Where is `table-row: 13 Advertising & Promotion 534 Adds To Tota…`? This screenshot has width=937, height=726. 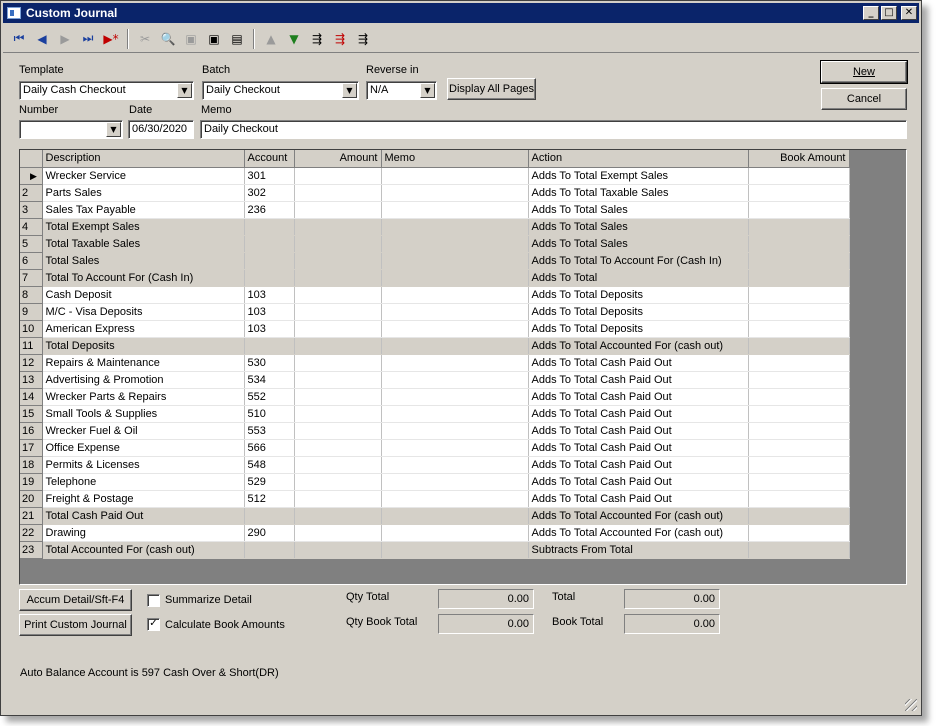 table-row: 13 Advertising & Promotion 534 Adds To Tota… is located at coordinates (435, 380).